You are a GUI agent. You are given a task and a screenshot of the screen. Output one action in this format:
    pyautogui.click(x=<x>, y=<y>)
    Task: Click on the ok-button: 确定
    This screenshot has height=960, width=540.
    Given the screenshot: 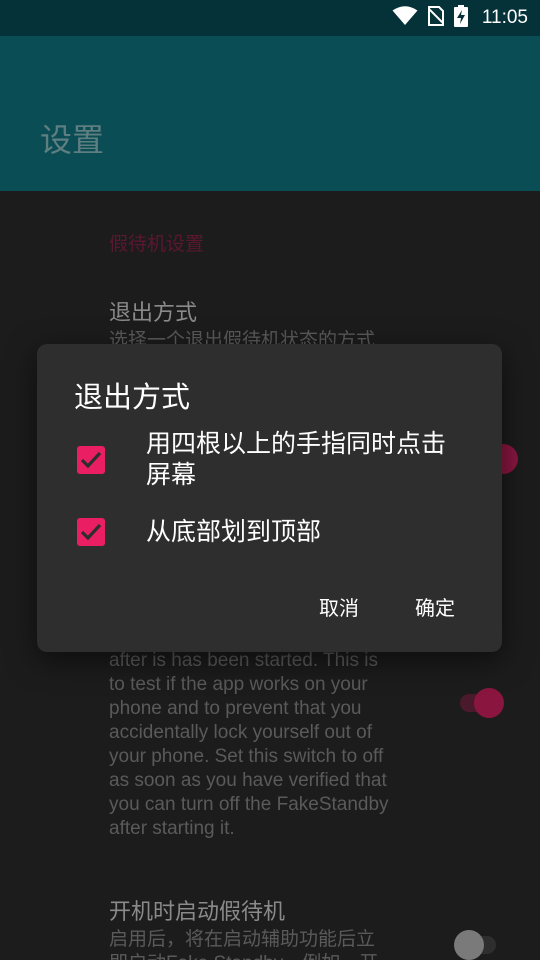 What is the action you would take?
    pyautogui.click(x=435, y=606)
    